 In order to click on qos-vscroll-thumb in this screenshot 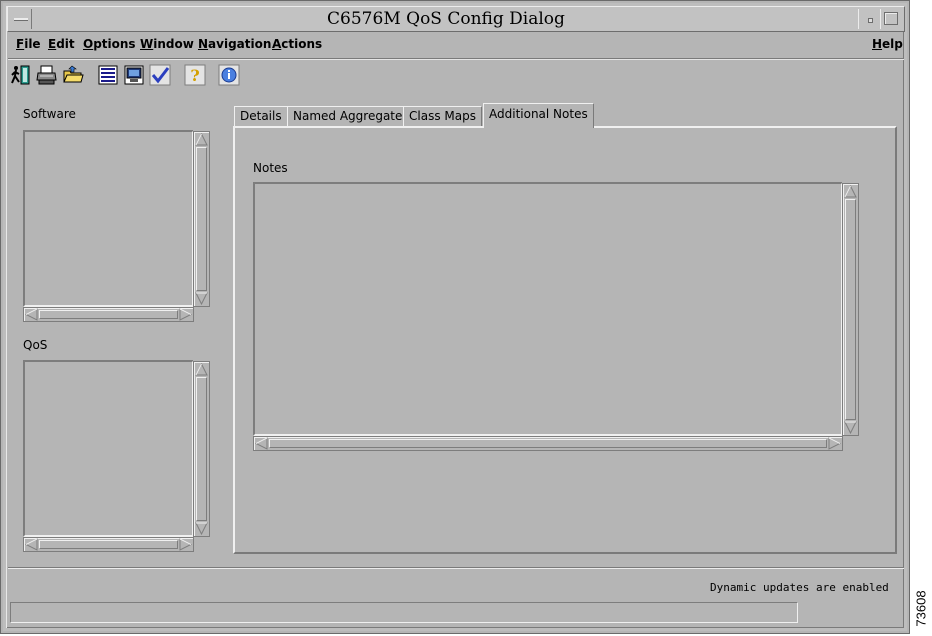, I will do `click(201, 449)`.